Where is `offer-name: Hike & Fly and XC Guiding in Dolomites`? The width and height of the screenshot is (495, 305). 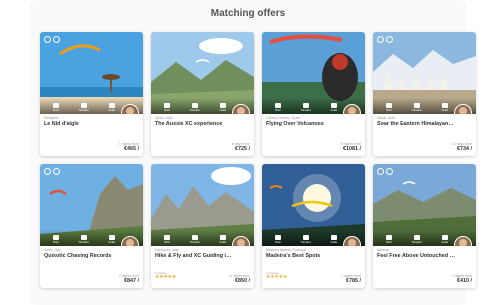
offer-name: Hike & Fly and XC Guiding in Dolomites is located at coordinates (194, 256).